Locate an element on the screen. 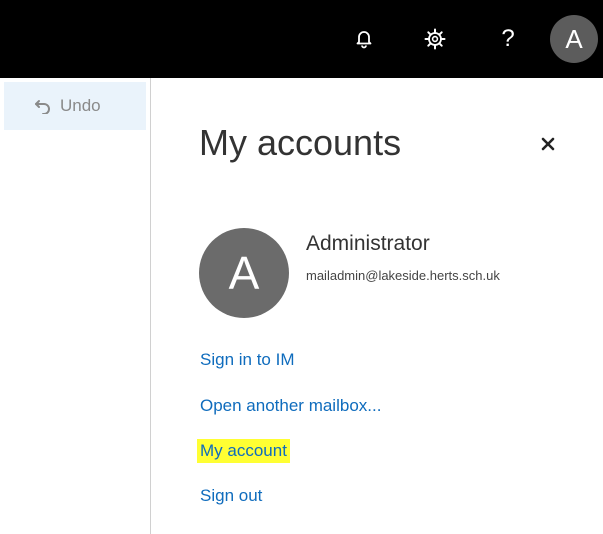  avatar-initial: A is located at coordinates (574, 38).